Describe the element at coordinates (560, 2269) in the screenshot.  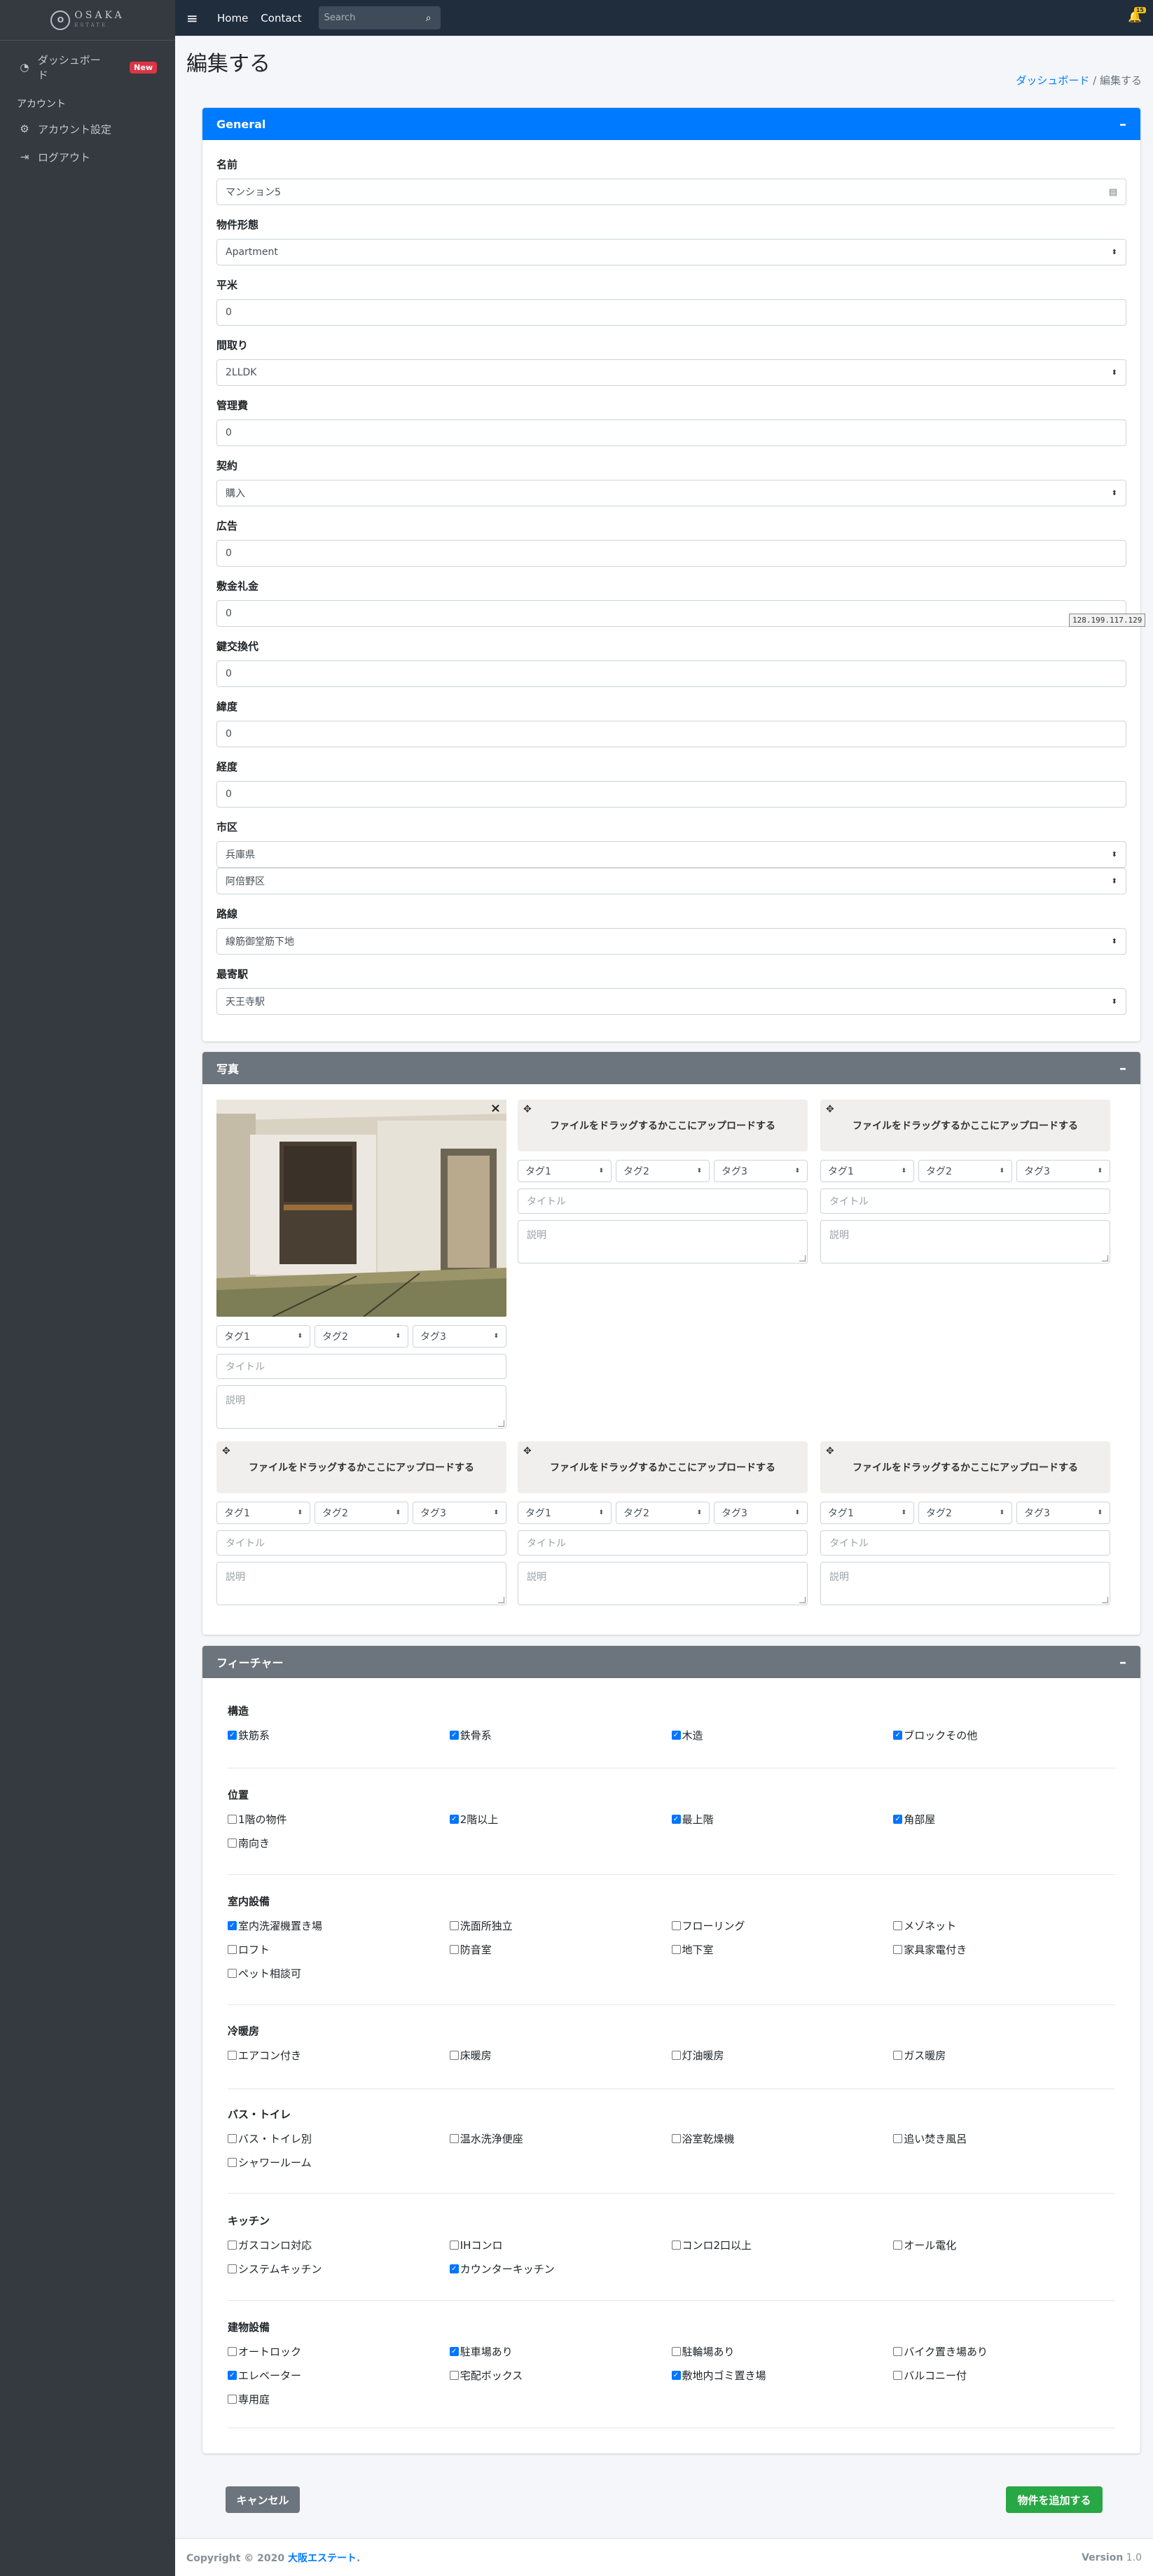
I see `feature-checkbox: ✓ カウンターキッチン` at that location.